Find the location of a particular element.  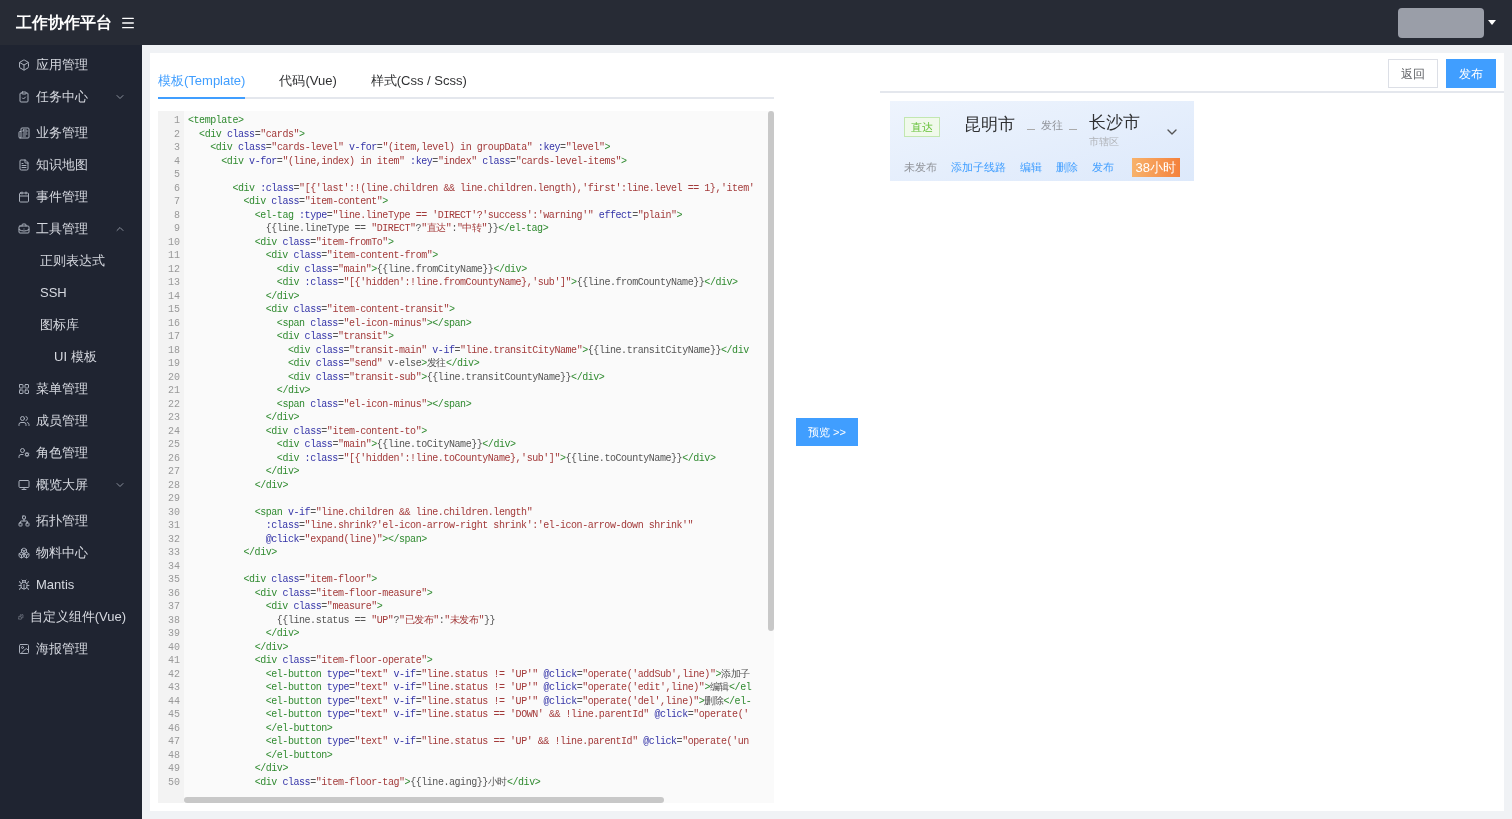

line-number: 49 is located at coordinates (174, 769).